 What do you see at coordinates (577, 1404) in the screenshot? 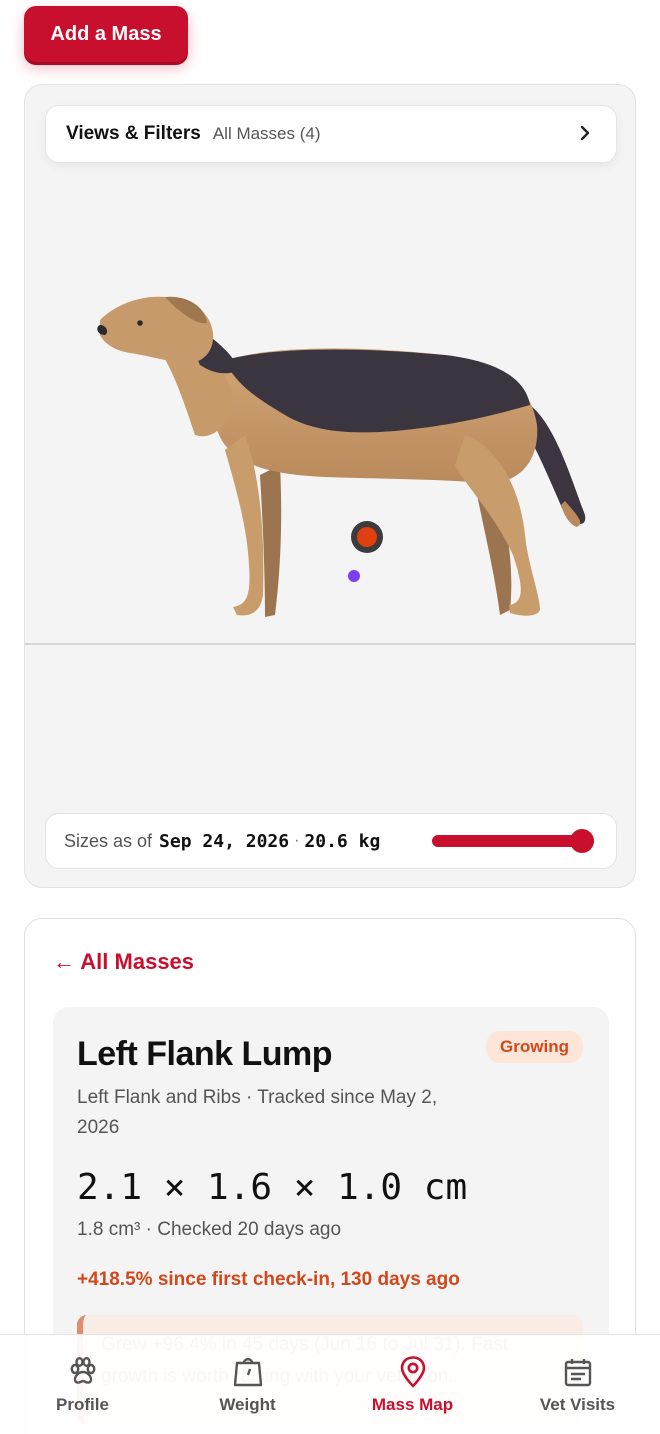
I see `nav-label-vet-visits: Vet Visits` at bounding box center [577, 1404].